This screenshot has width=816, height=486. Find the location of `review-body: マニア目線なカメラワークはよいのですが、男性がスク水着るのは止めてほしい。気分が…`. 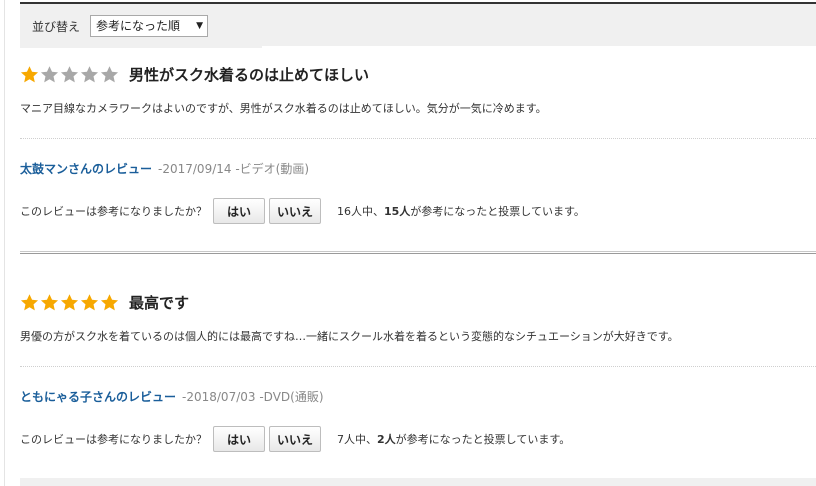

review-body: マニア目線なカメラワークはよいのですが、男性がスク水着るのは止めてほしい。気分が… is located at coordinates (283, 108).